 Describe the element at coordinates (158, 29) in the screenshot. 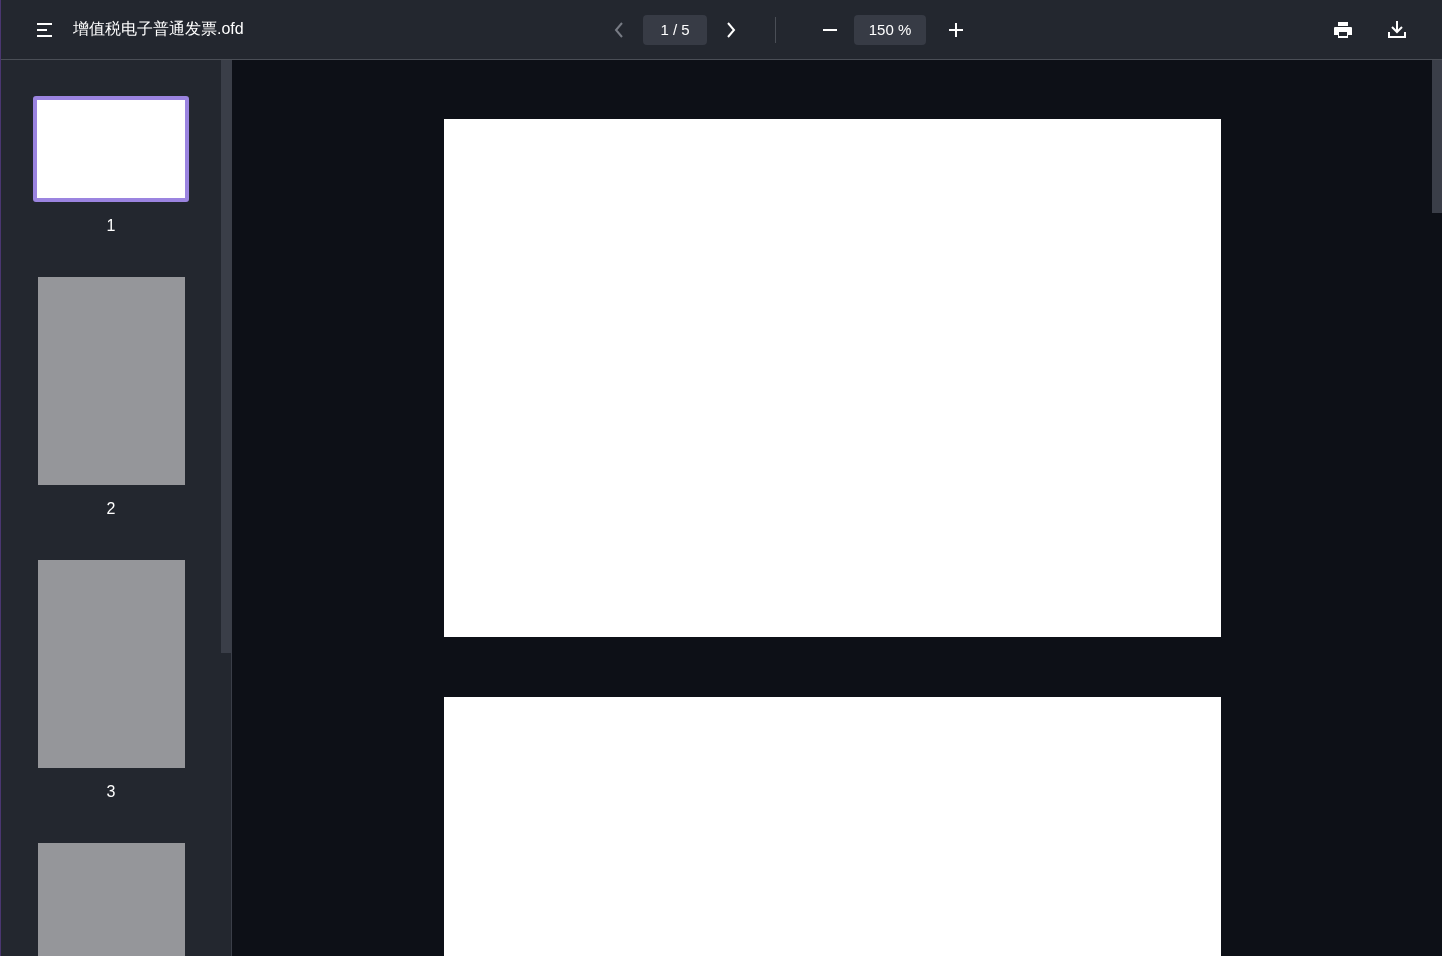

I see `file-name: 增值税电子普通发票.ofd` at that location.